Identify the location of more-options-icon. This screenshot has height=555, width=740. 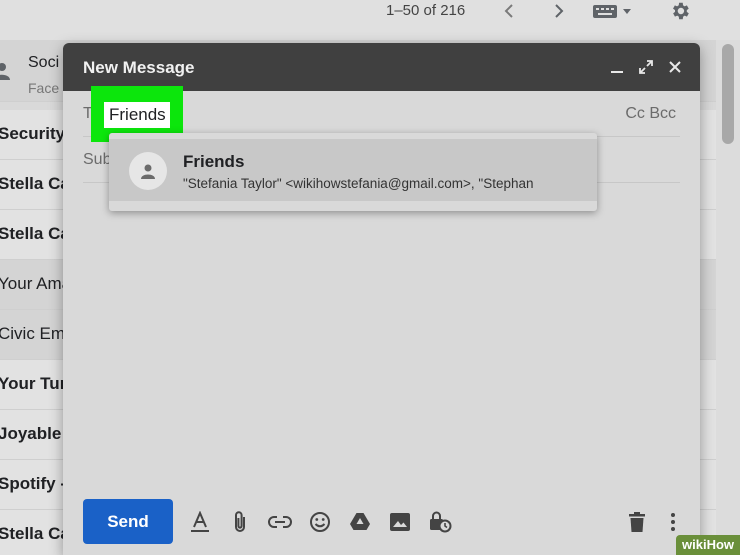
(673, 522).